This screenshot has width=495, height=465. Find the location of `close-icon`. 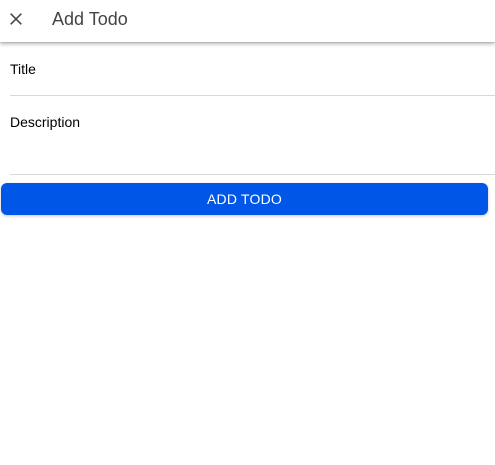

close-icon is located at coordinates (16, 19).